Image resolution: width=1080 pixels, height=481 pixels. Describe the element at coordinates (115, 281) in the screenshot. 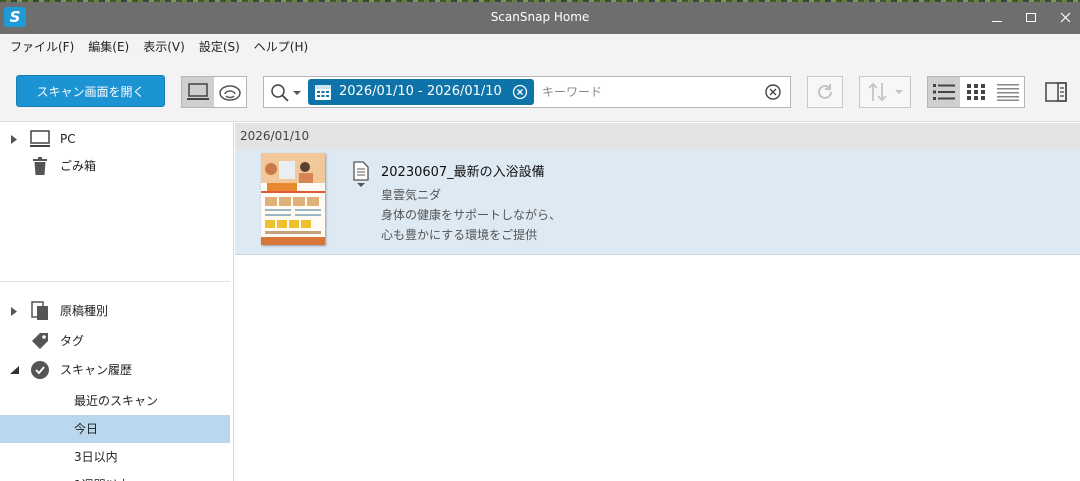

I see `sidebar-divider` at that location.